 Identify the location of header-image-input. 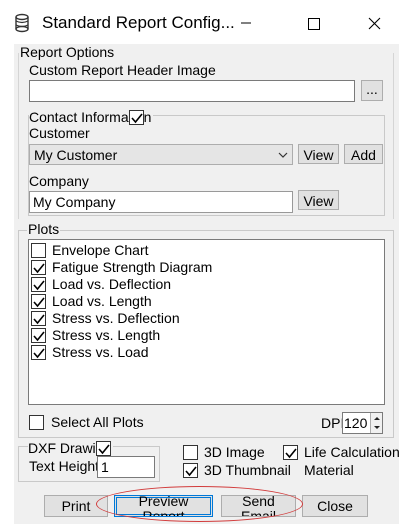
(192, 91).